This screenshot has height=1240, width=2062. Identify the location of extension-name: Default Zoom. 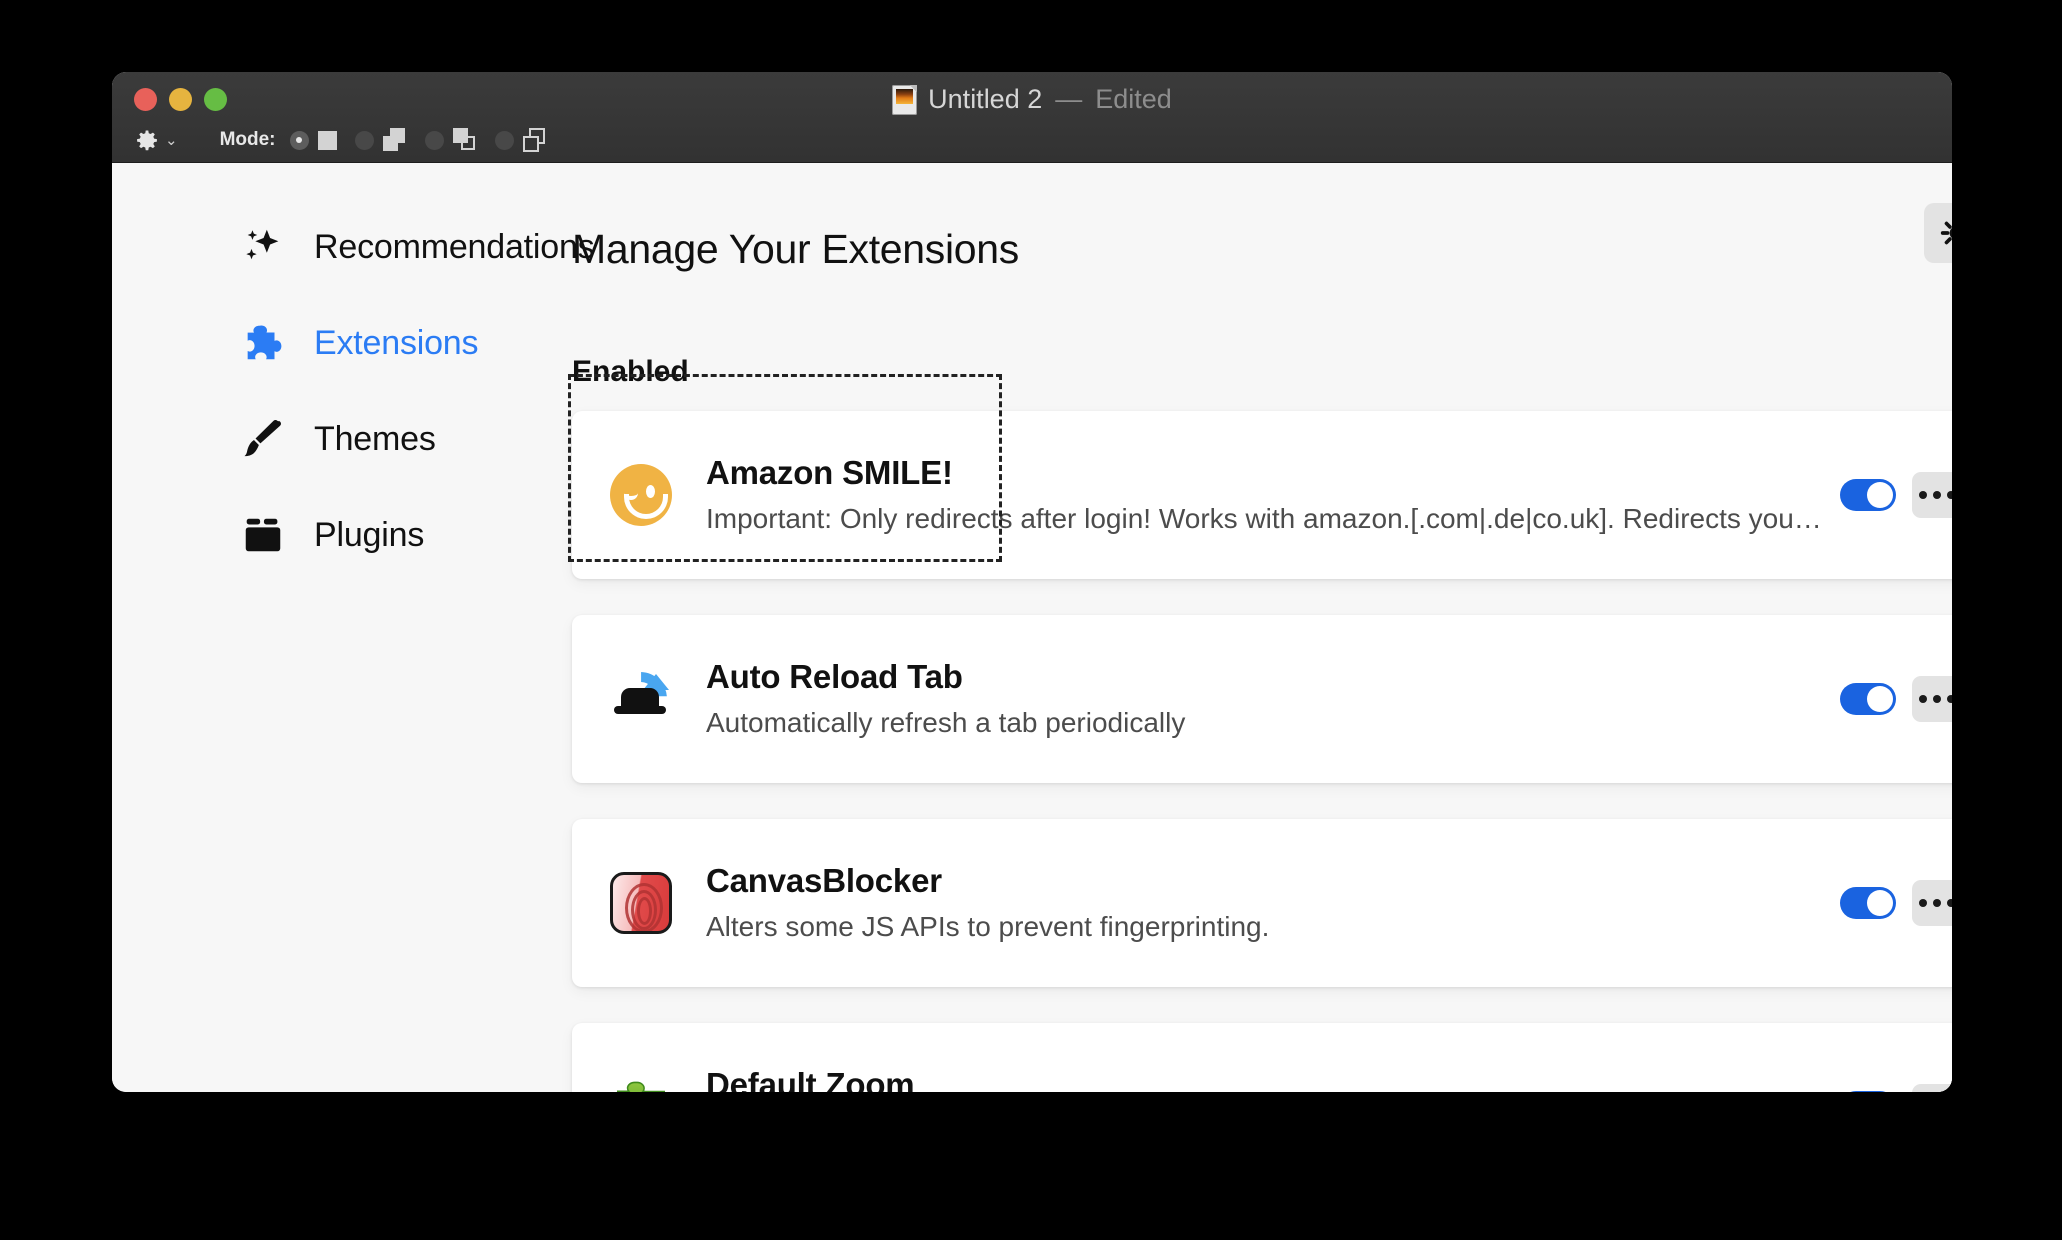
(810, 1079).